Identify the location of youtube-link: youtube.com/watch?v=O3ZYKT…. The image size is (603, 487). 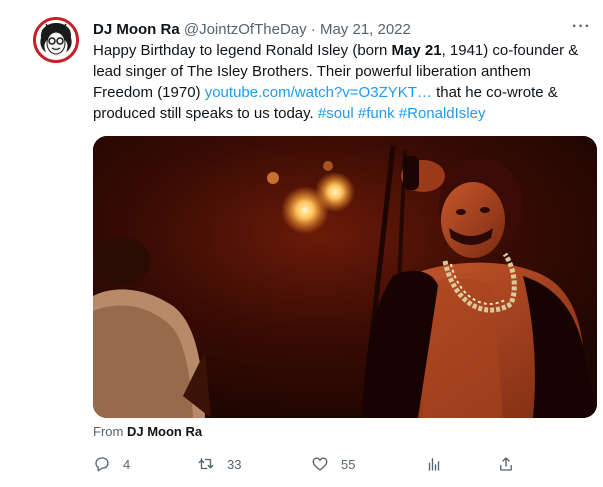
(318, 92).